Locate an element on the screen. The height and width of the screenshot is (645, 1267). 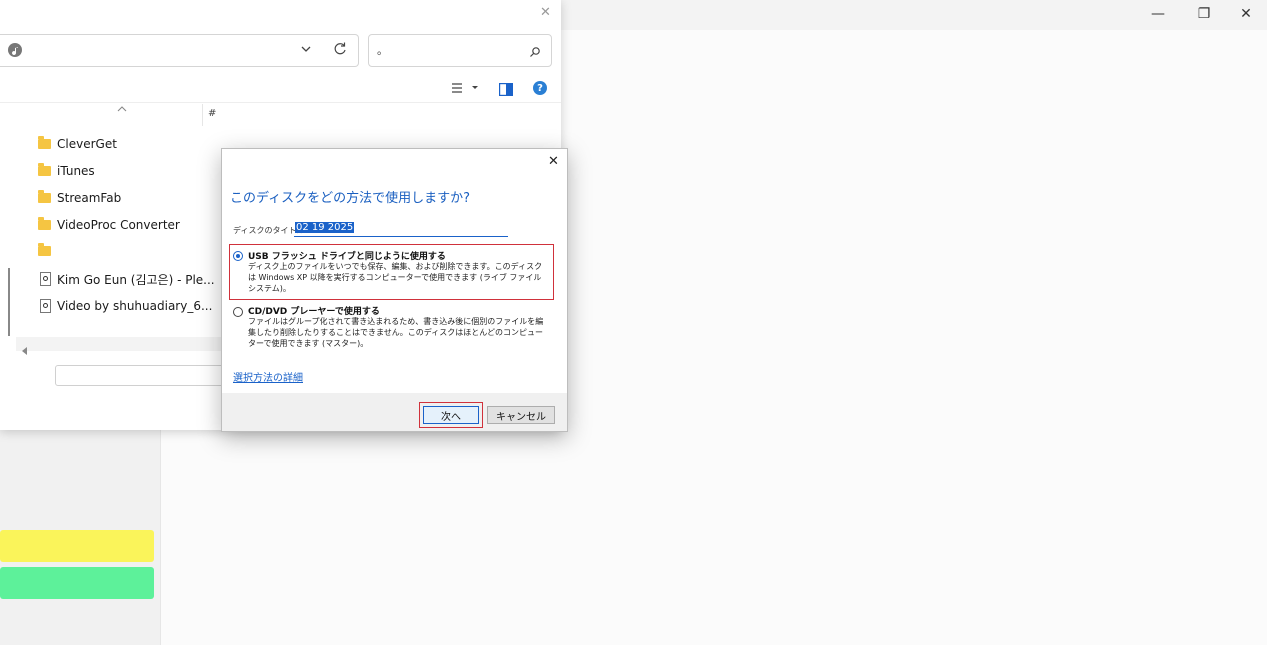
list-item-label: CleverGet is located at coordinates (87, 144).